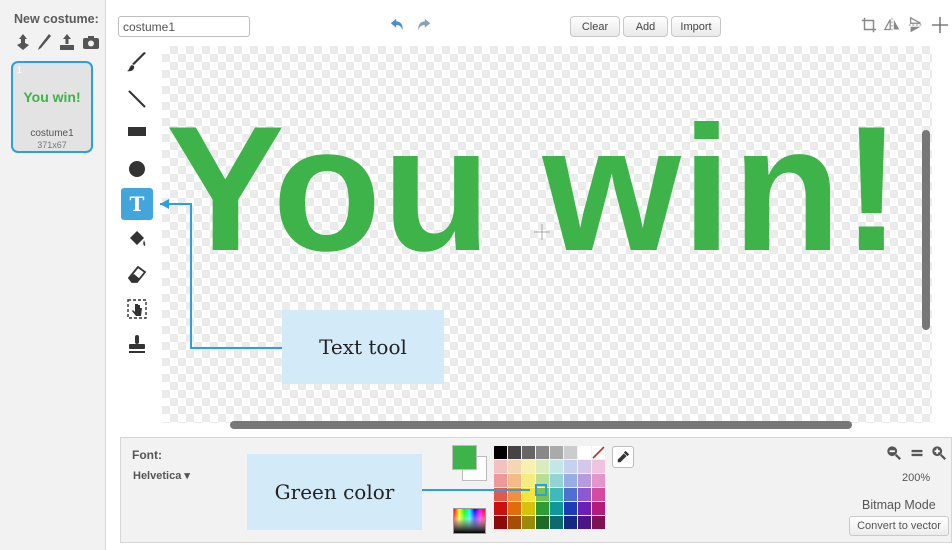 The height and width of the screenshot is (550, 952). Describe the element at coordinates (91, 42) in the screenshot. I see `camera-icon` at that location.